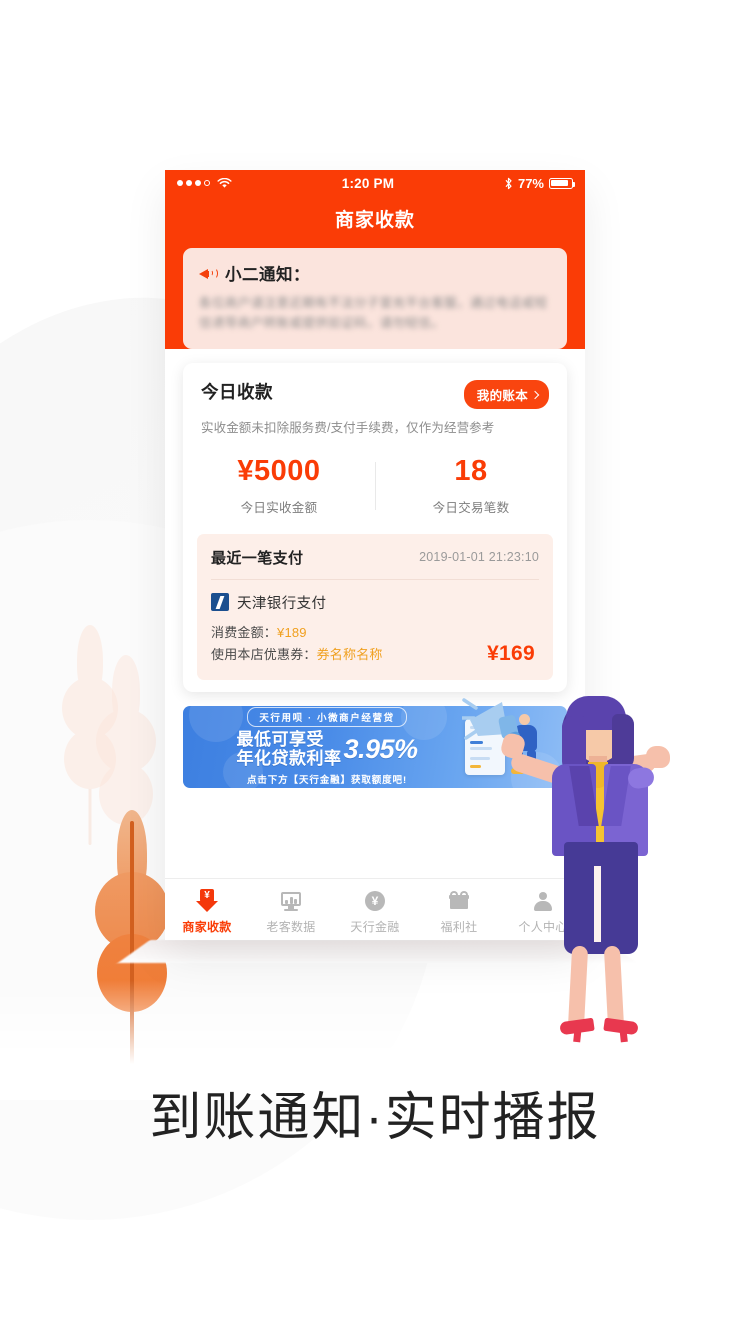  I want to click on bar-chart-icon, so click(291, 901).